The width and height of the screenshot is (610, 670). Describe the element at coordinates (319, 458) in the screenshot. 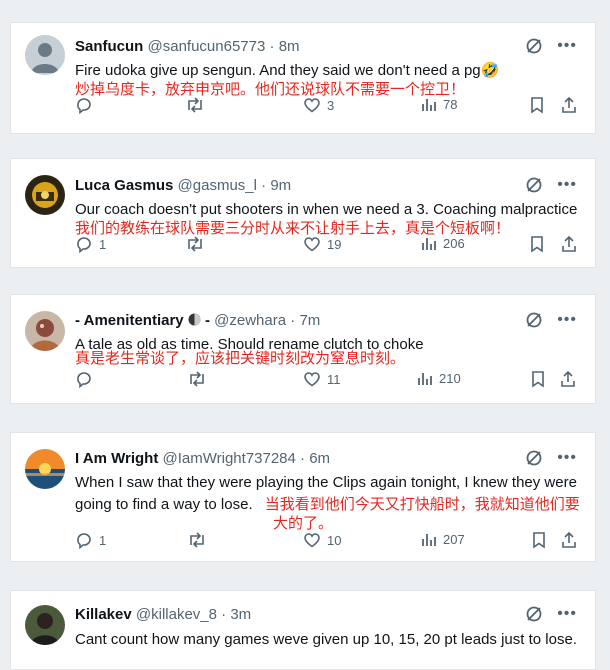

I see `tweet-time: 6m` at that location.